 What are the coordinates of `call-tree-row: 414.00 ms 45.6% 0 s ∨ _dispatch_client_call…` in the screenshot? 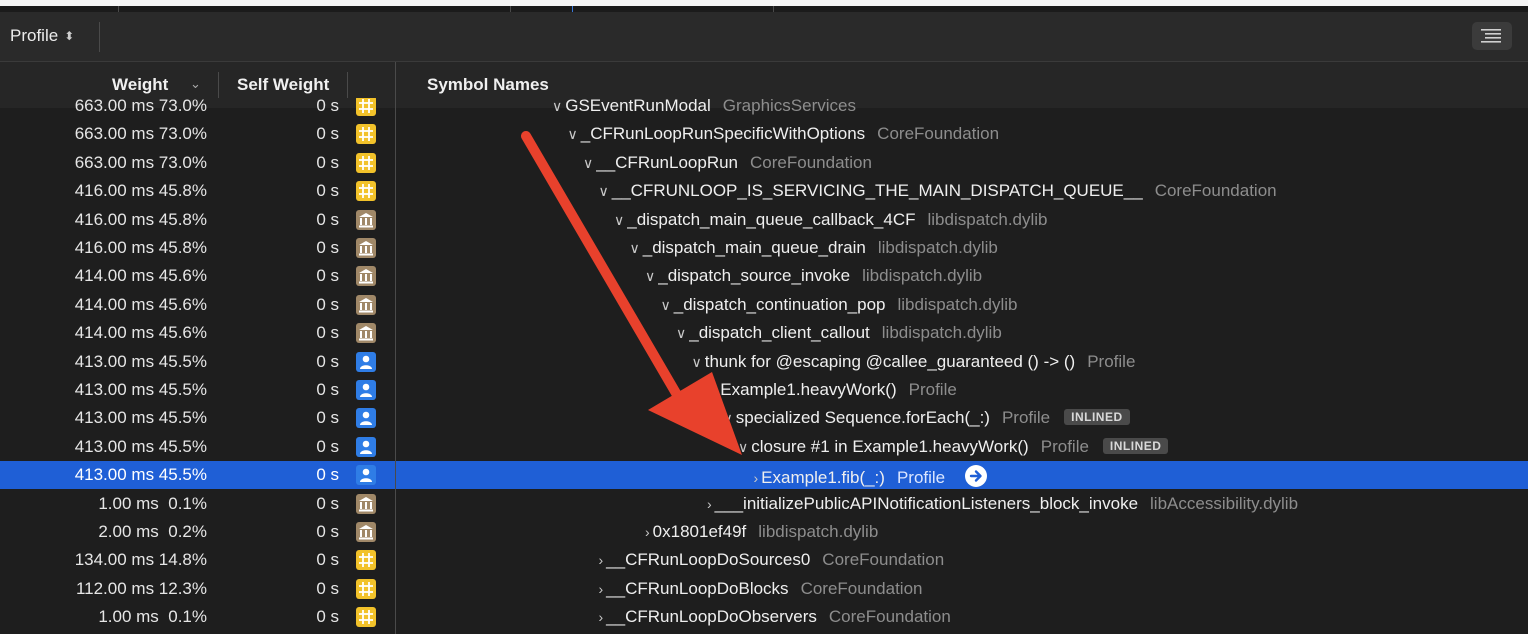 It's located at (764, 333).